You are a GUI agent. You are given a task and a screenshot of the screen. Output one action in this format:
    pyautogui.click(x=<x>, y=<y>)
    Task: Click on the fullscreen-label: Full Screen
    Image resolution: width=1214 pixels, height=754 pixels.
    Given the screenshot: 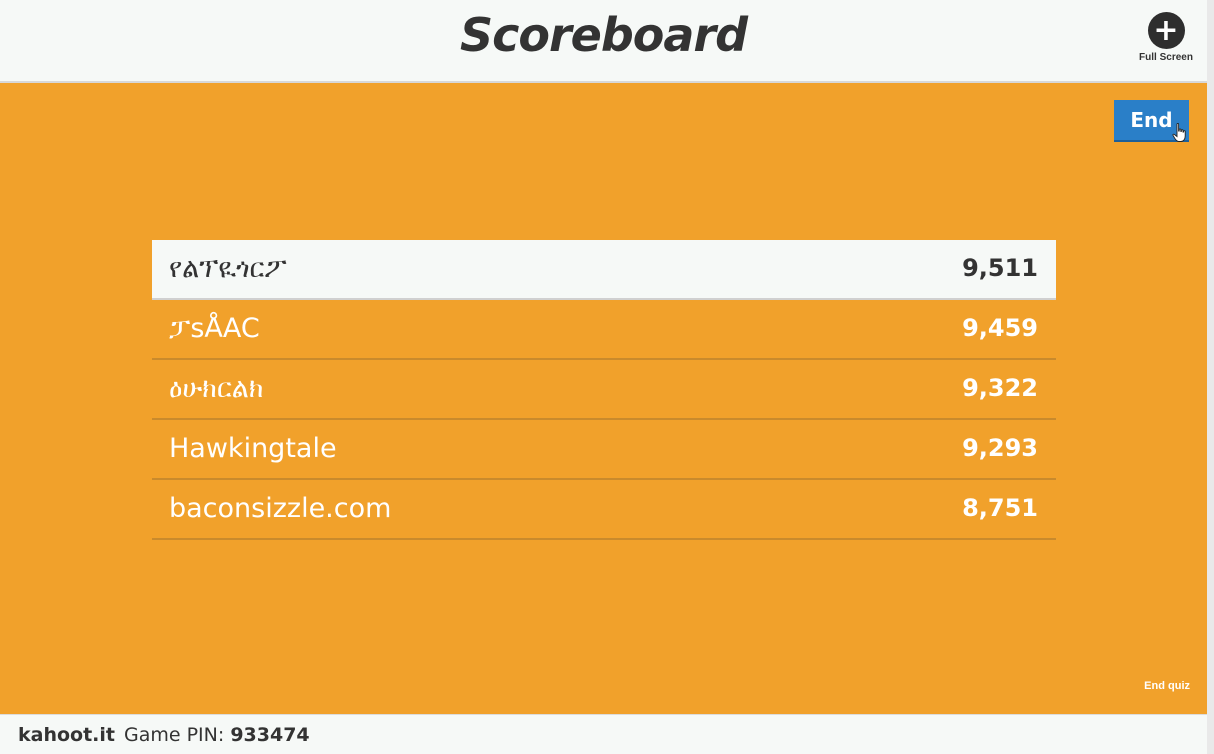 What is the action you would take?
    pyautogui.click(x=1166, y=57)
    